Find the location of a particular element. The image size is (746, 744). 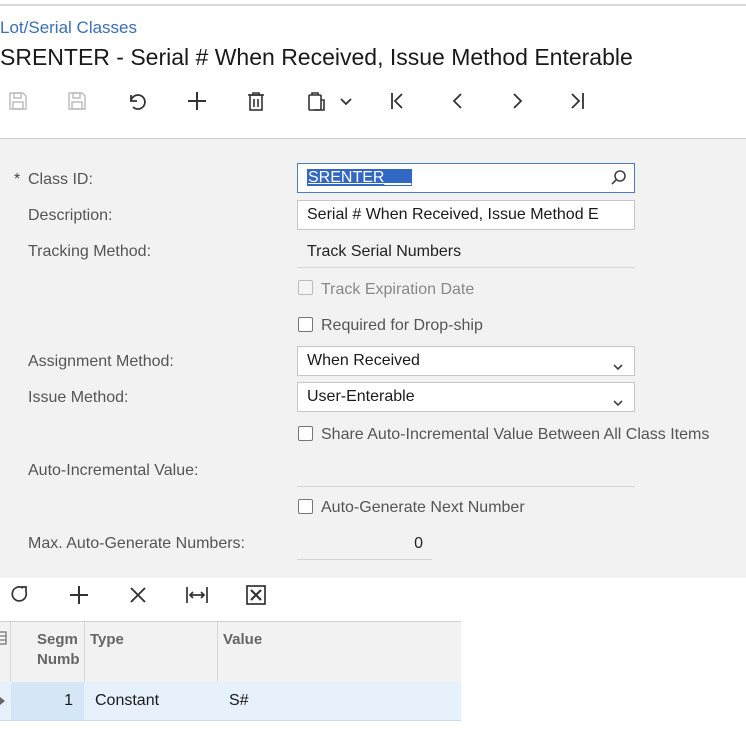

save-icon is located at coordinates (77, 101).